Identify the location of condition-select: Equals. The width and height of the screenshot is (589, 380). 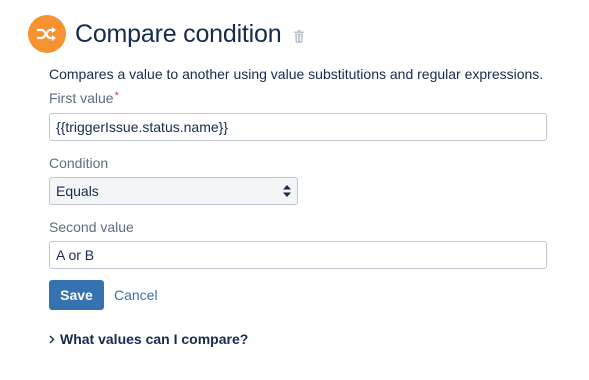
(173, 191).